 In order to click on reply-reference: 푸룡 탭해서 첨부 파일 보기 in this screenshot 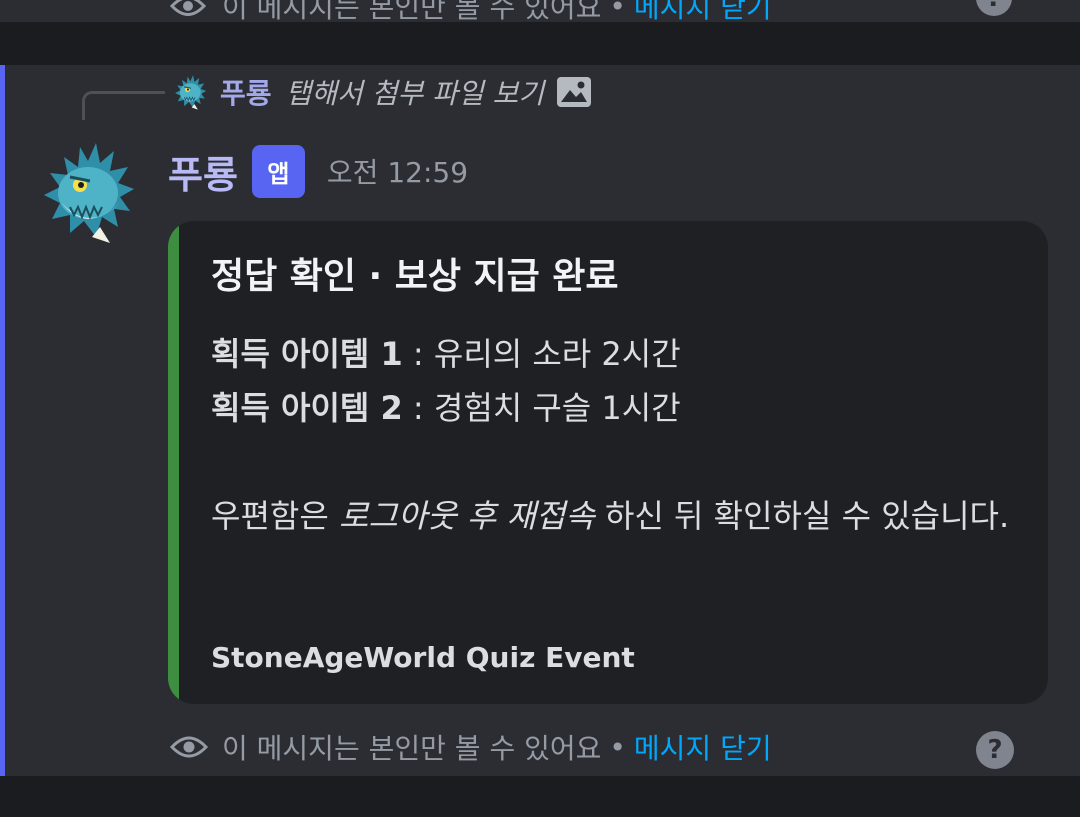, I will do `click(382, 92)`.